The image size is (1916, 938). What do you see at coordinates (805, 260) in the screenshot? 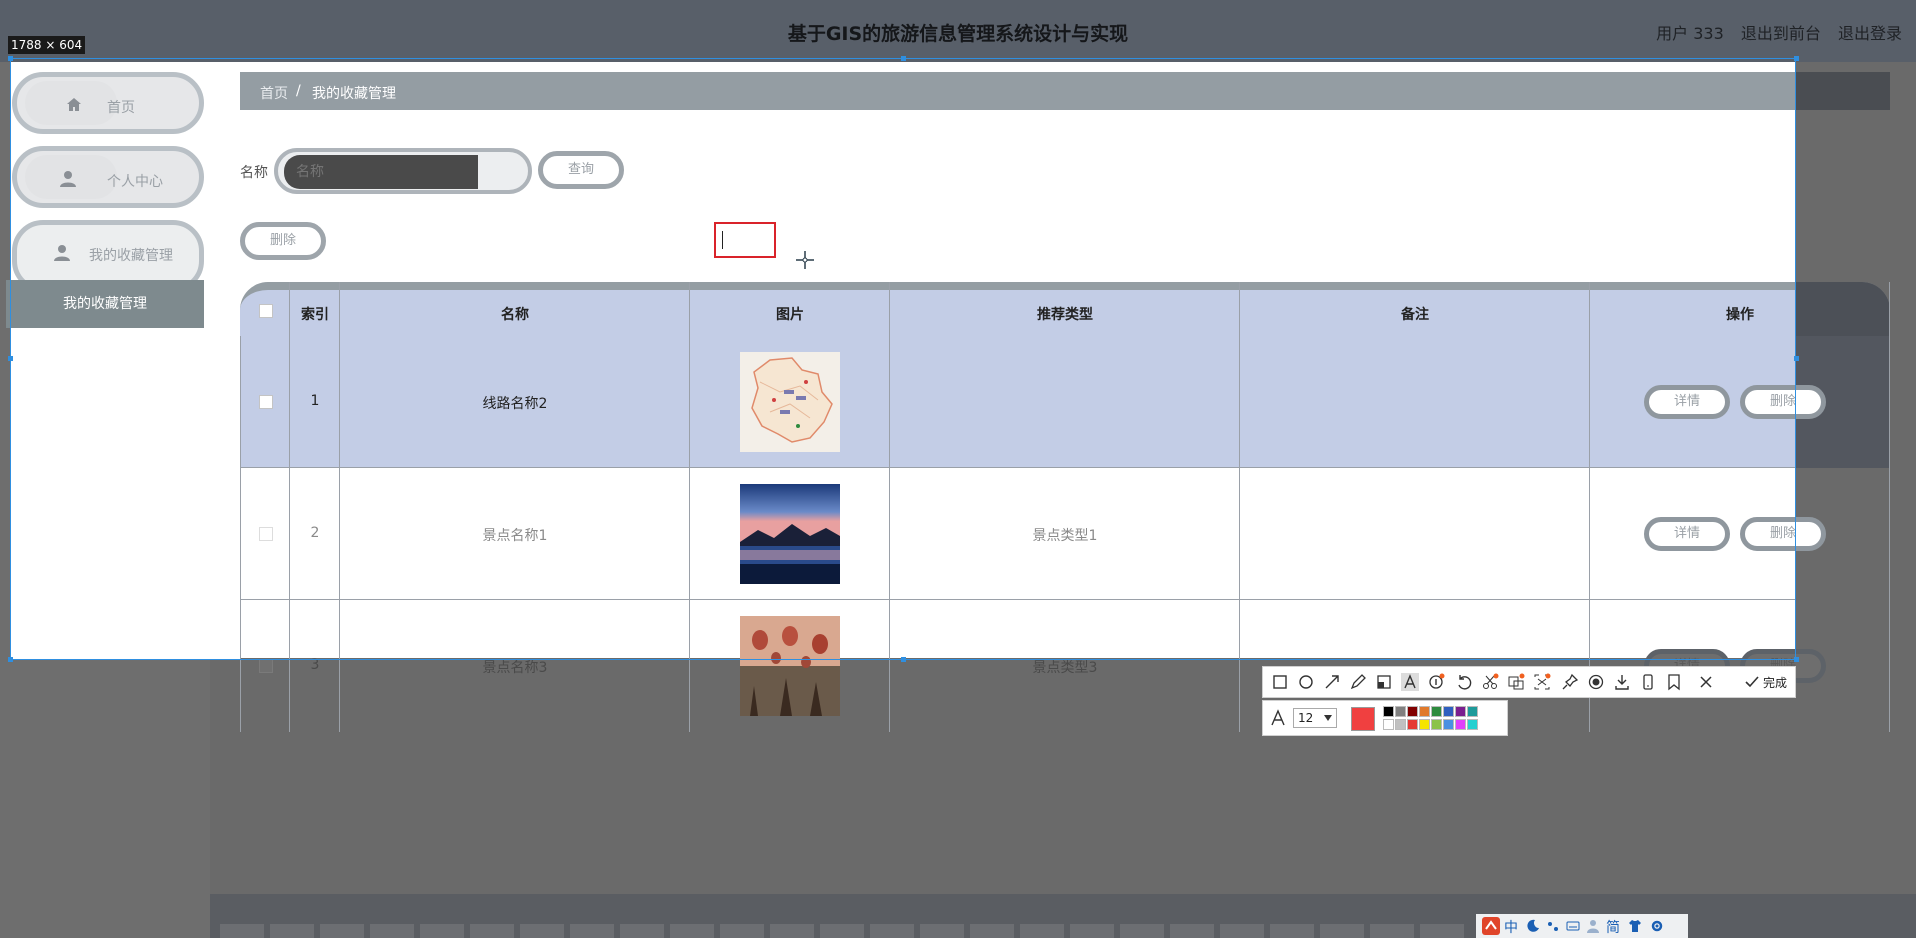
I see `crosshair-cursor-icon` at bounding box center [805, 260].